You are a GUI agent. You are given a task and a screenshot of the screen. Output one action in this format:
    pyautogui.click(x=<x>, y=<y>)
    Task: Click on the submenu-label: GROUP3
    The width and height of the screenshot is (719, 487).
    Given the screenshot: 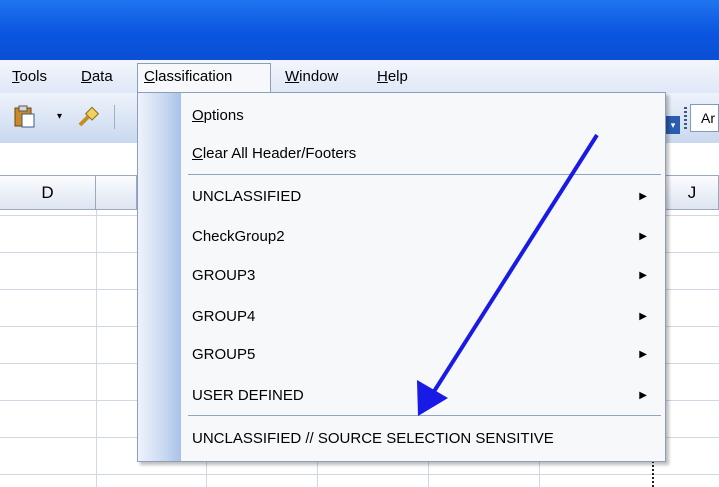 What is the action you would take?
    pyautogui.click(x=224, y=275)
    